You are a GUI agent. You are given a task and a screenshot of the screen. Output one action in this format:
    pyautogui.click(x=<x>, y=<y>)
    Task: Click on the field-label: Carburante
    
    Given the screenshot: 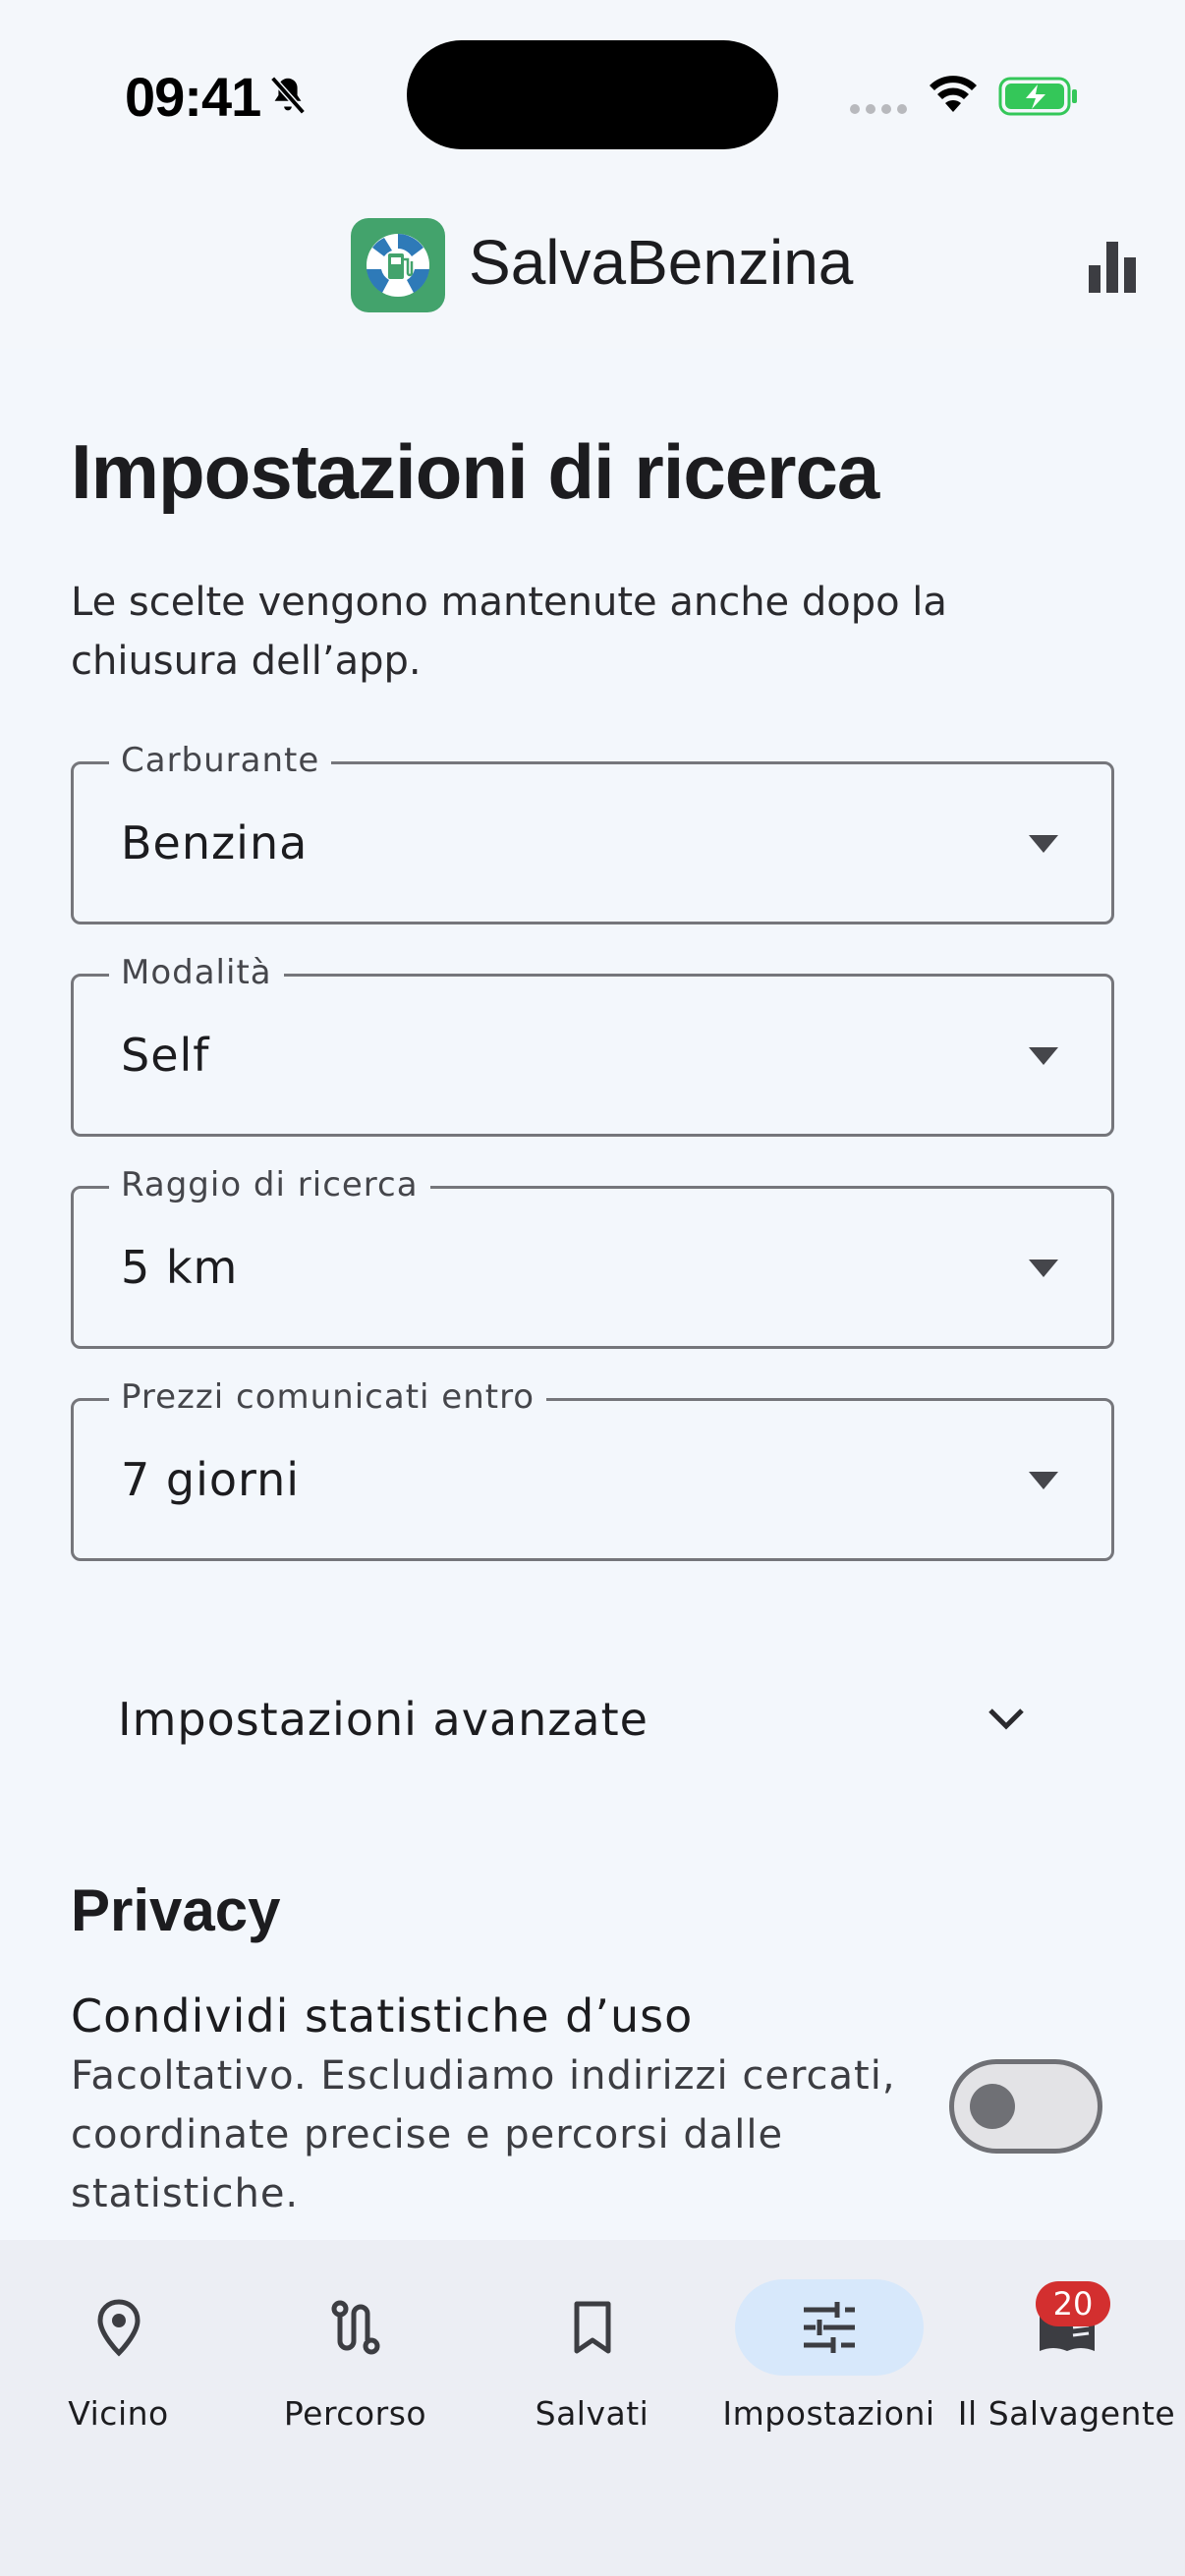 What is the action you would take?
    pyautogui.click(x=221, y=760)
    